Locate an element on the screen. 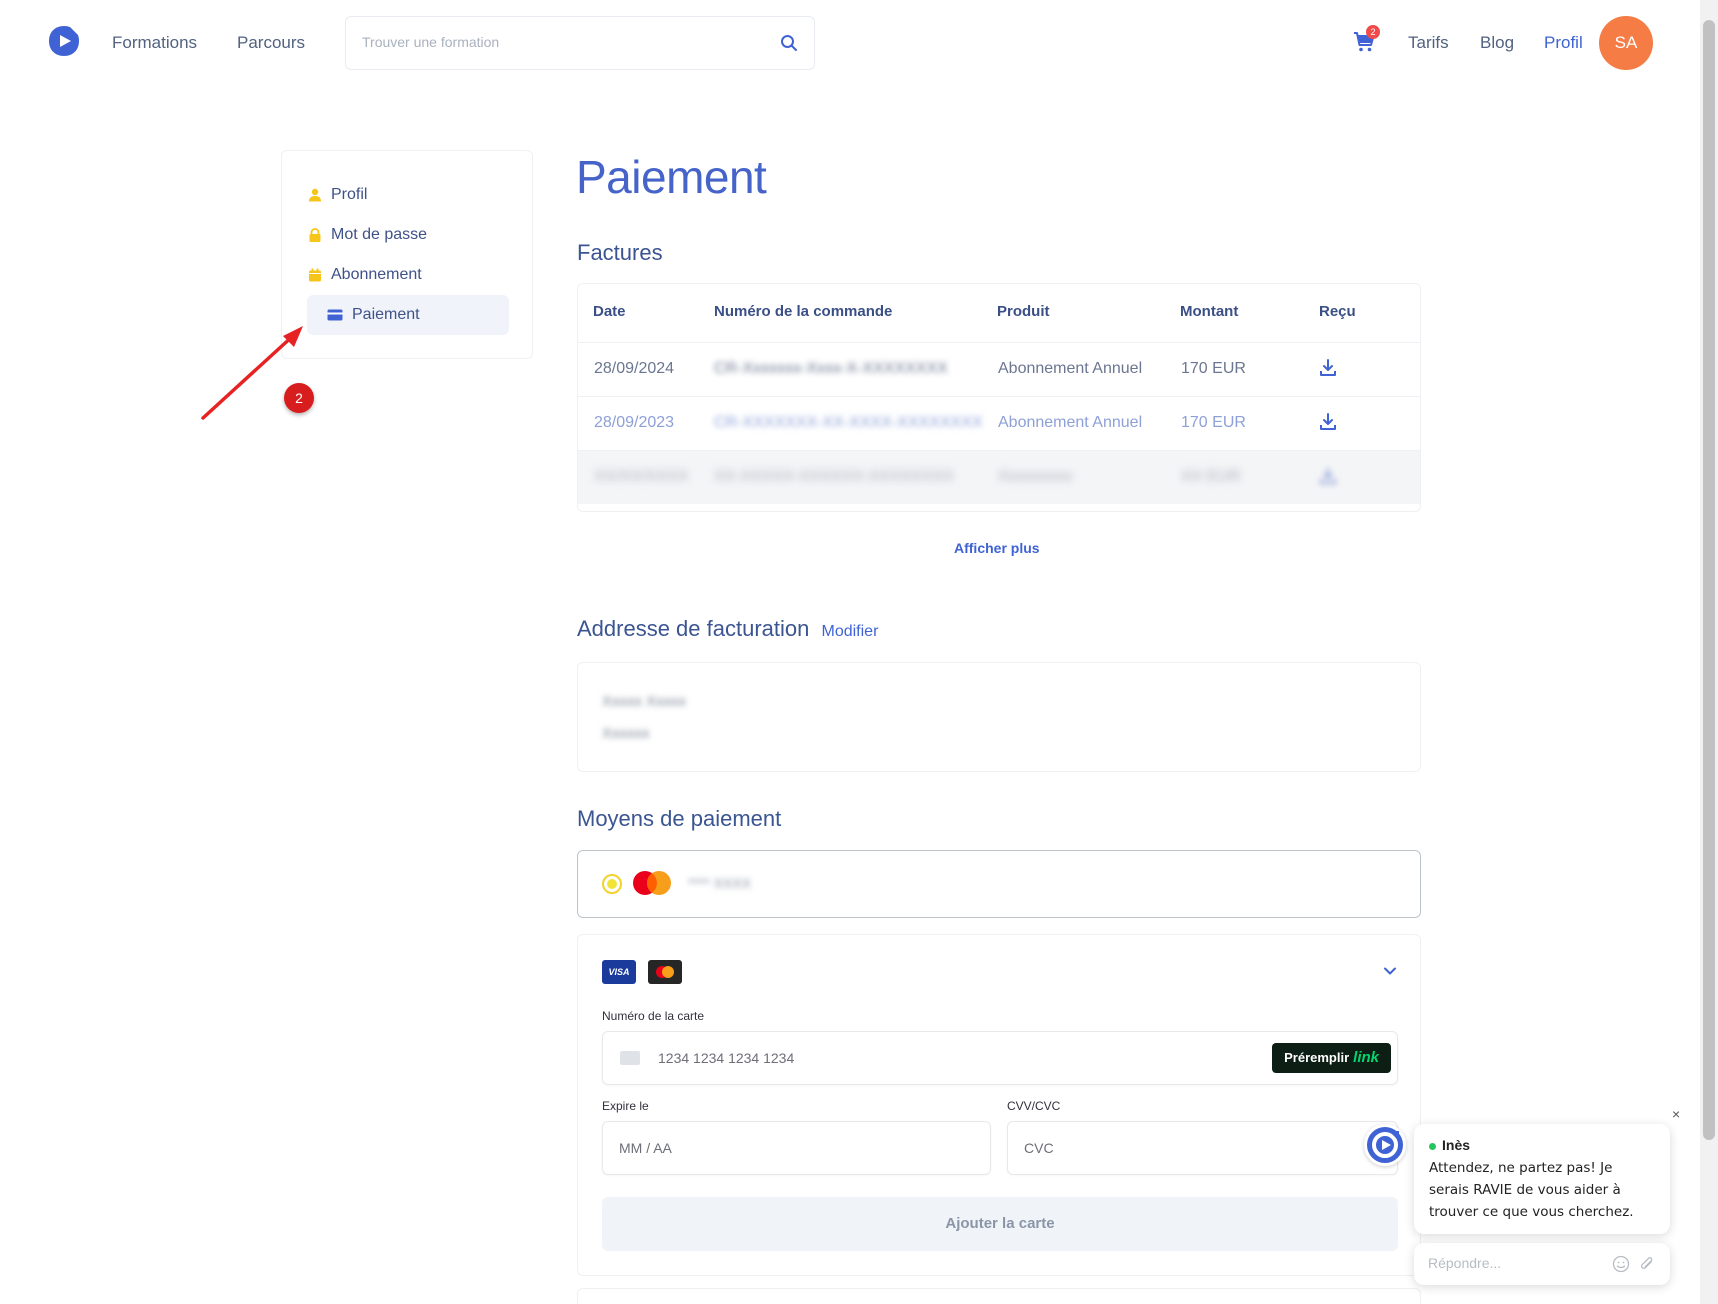  cvc-field is located at coordinates (1202, 1148).